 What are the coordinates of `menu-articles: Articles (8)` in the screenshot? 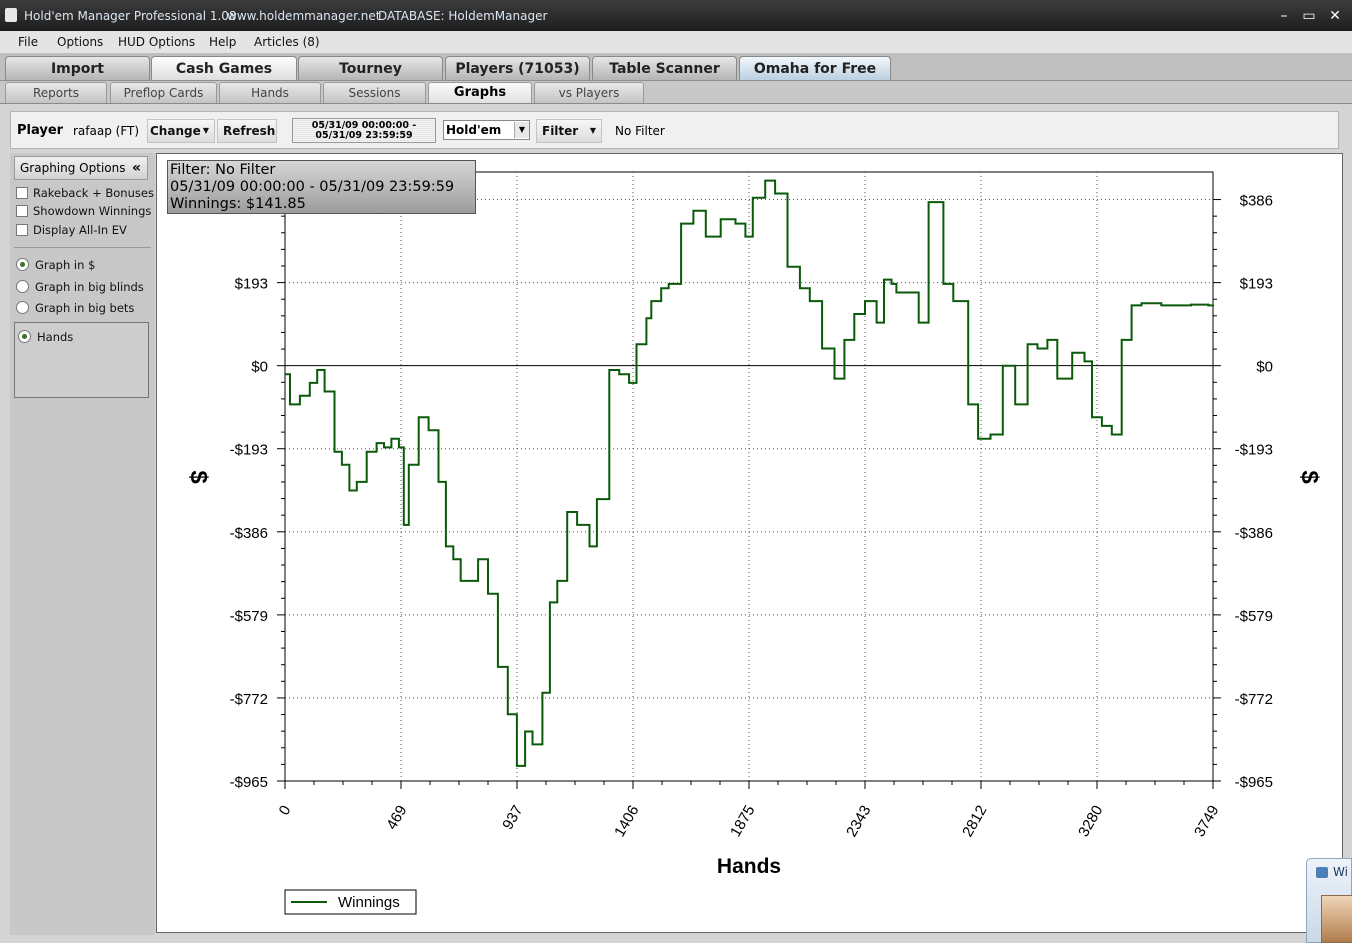 It's located at (287, 42).